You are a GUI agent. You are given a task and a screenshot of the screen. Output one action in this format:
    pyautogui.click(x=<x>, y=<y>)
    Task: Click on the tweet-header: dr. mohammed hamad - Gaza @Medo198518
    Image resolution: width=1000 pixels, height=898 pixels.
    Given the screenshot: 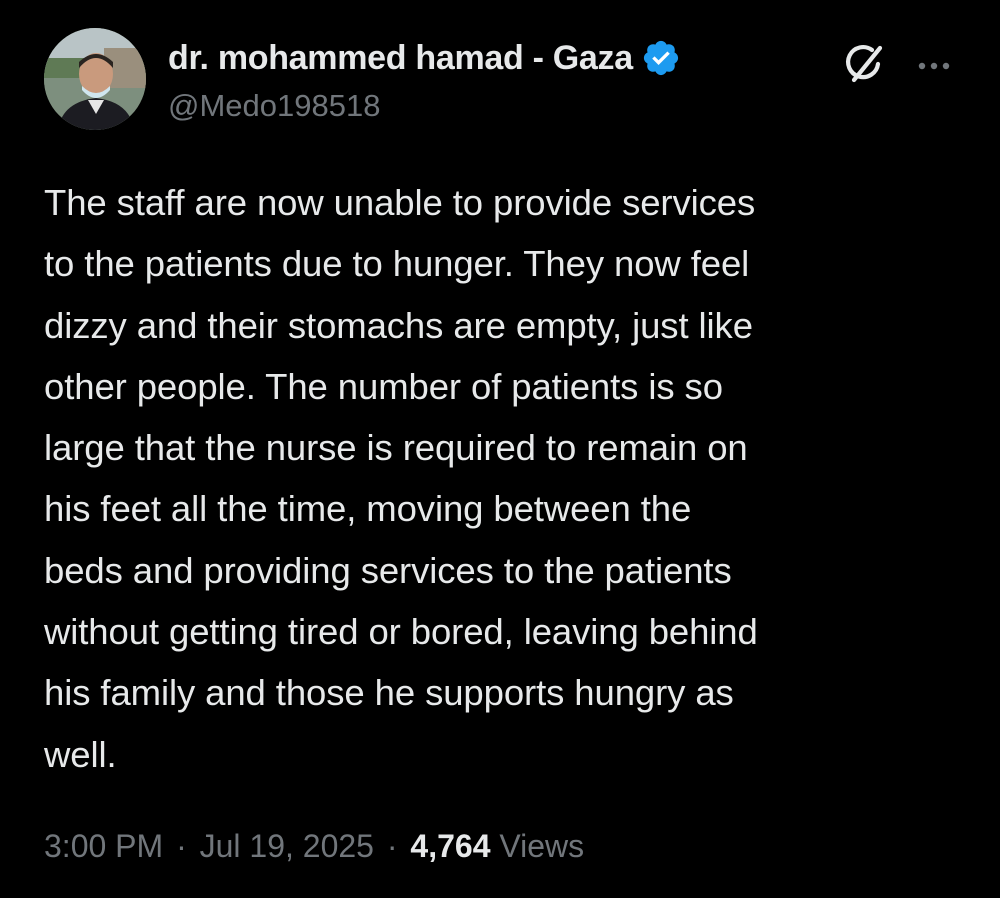 What is the action you would take?
    pyautogui.click(x=502, y=83)
    